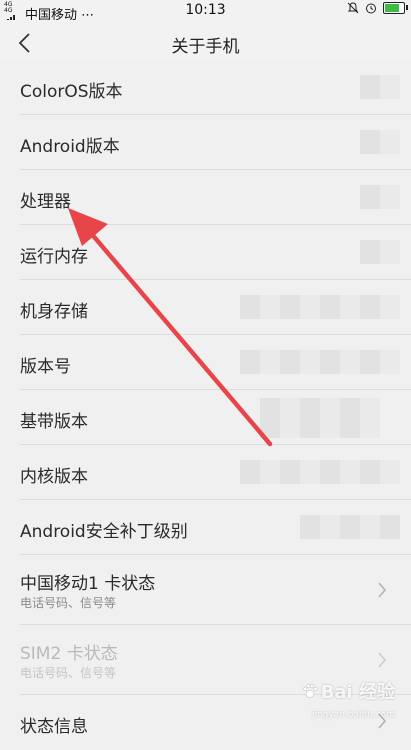  Describe the element at coordinates (69, 654) in the screenshot. I see `list-item-label: SIM2 卡状态` at that location.